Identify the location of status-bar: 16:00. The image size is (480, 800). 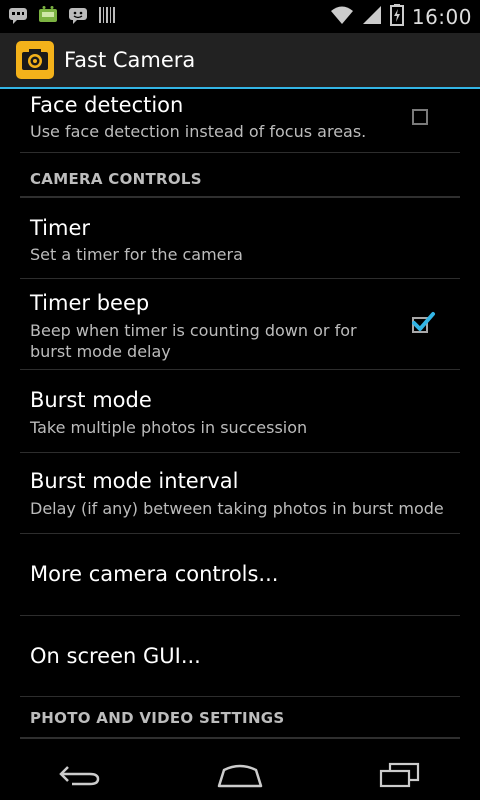
(240, 16).